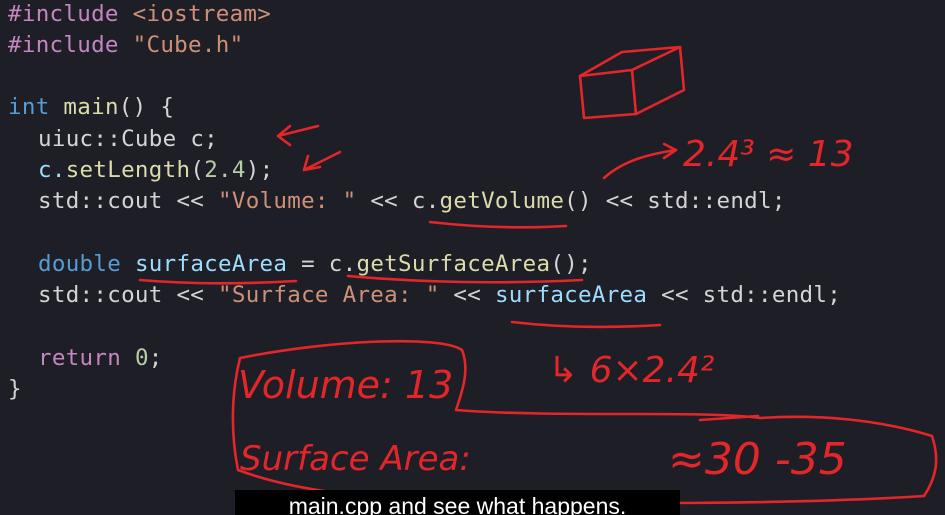  What do you see at coordinates (197, 170) in the screenshot?
I see `code-text: (` at bounding box center [197, 170].